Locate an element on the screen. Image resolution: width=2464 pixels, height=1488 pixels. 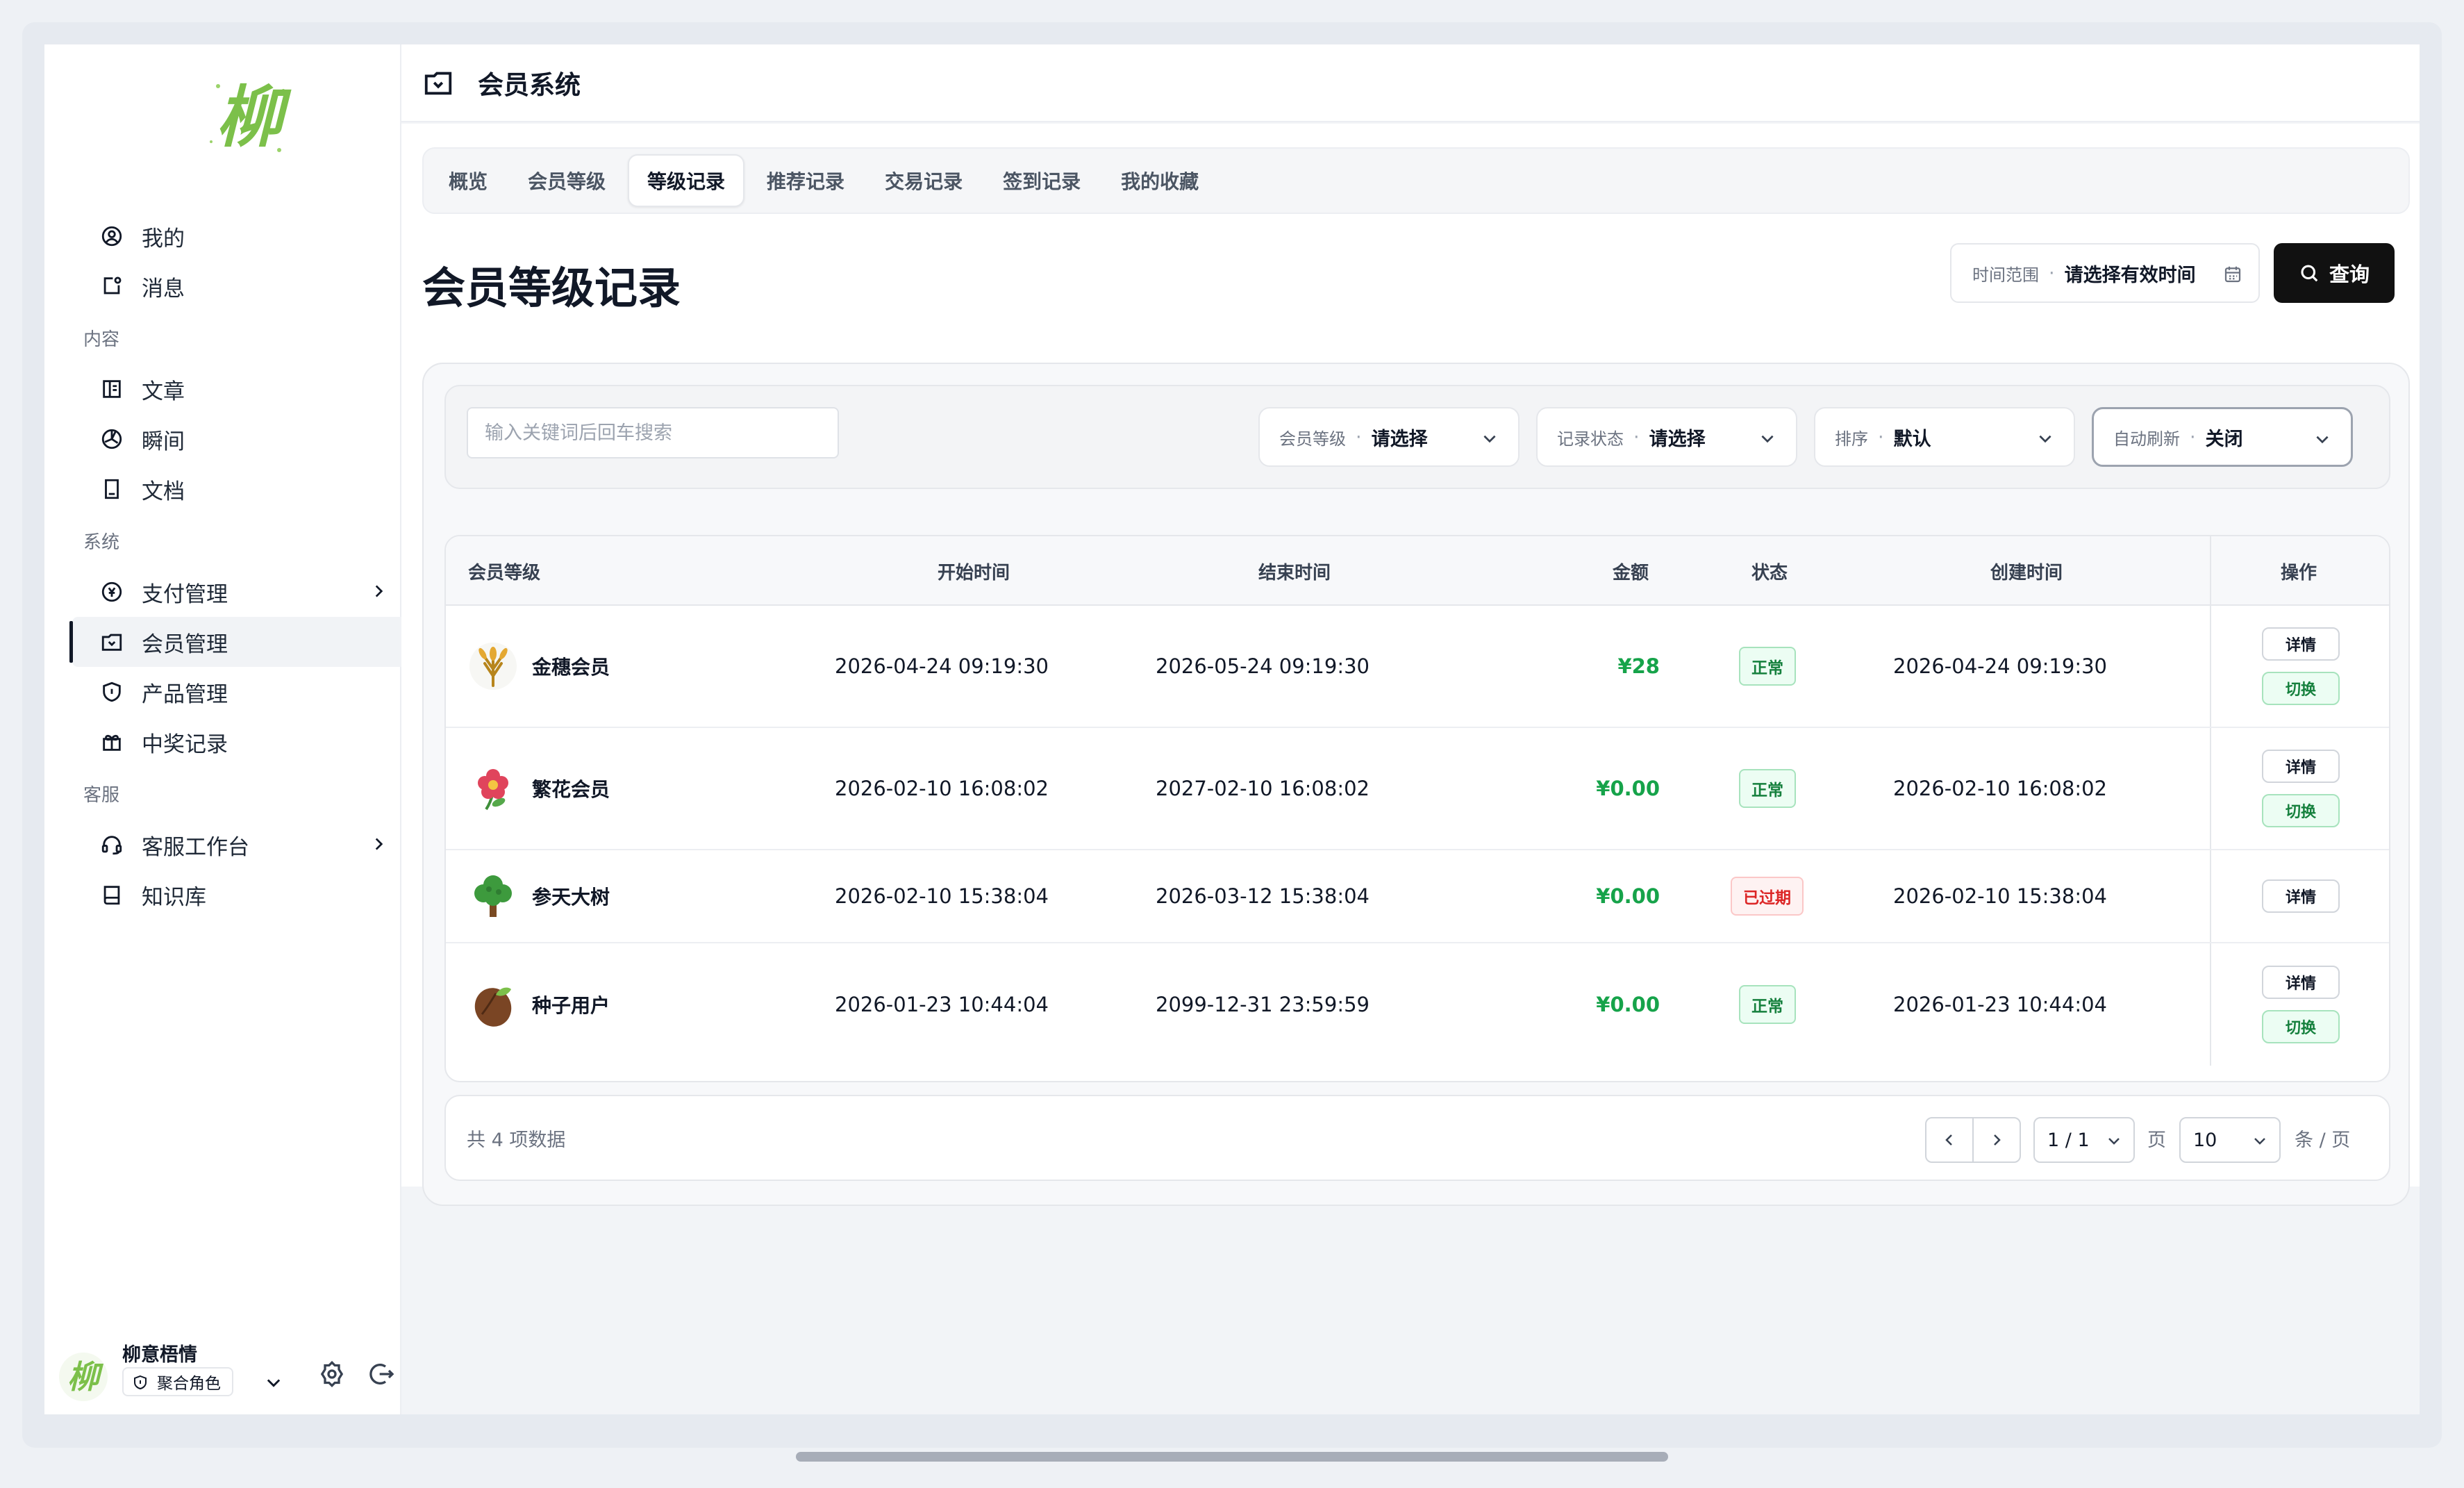
sidebar-item-label: 产品管理 is located at coordinates (185, 694).